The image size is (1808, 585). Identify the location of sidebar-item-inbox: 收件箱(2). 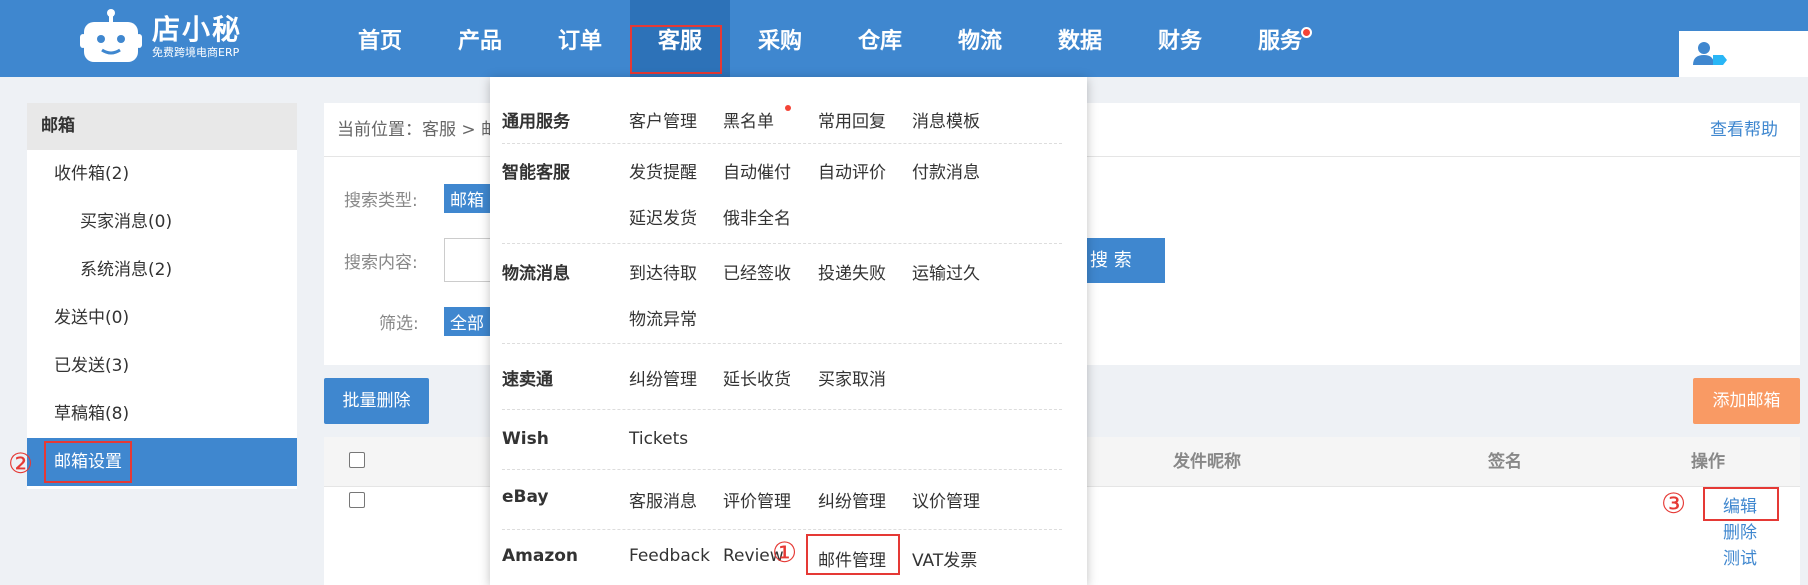
(162, 174).